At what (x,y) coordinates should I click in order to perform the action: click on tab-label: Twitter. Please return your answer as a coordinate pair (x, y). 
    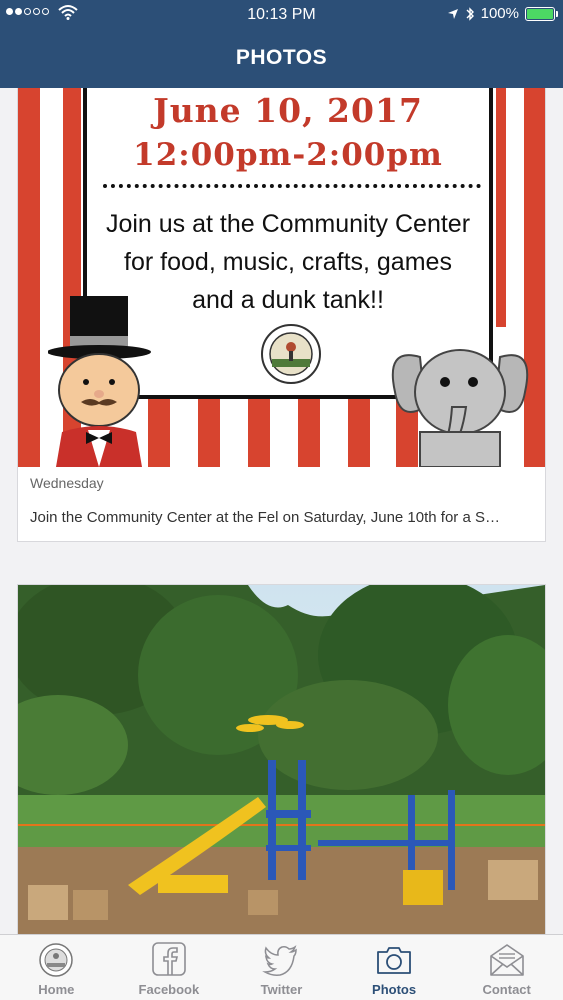
    Looking at the image, I should click on (281, 989).